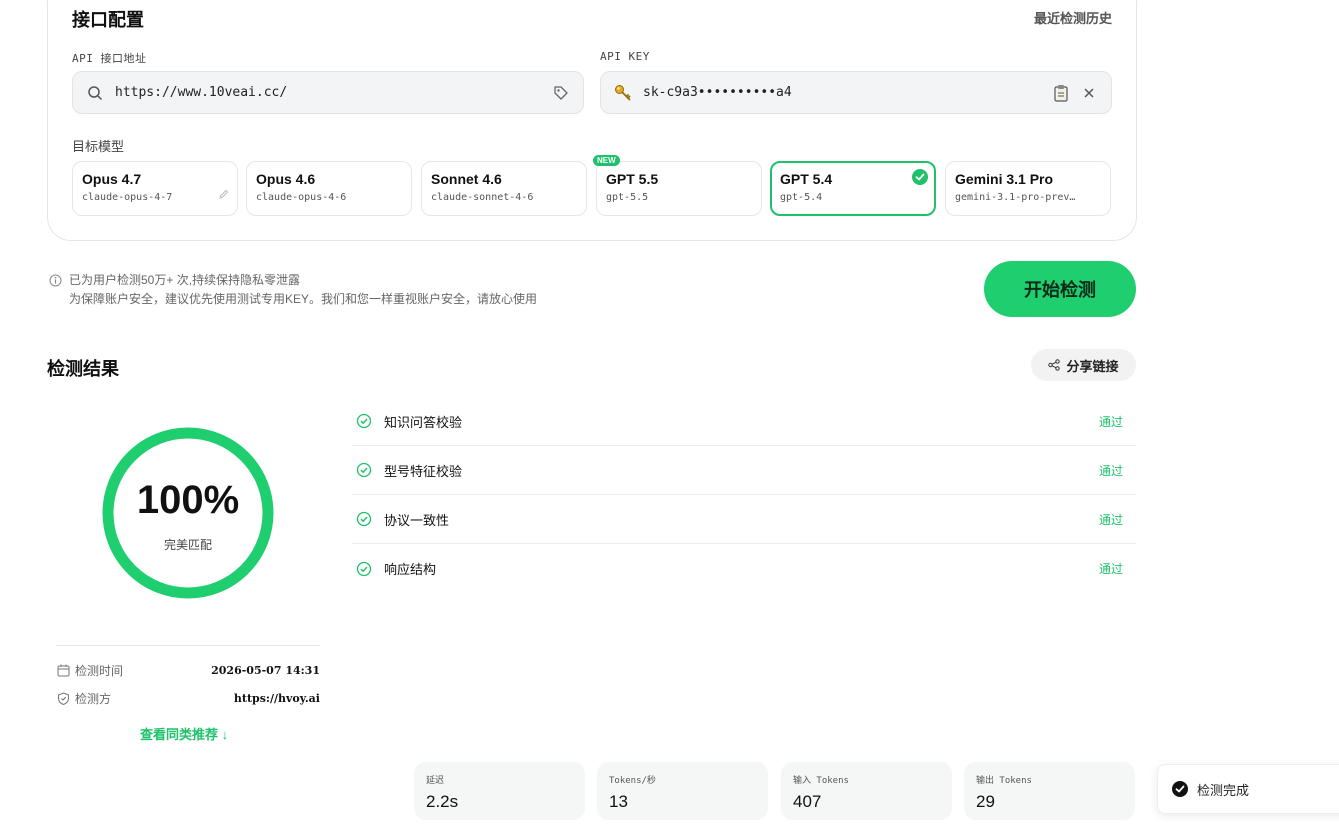 Image resolution: width=1339 pixels, height=837 pixels. What do you see at coordinates (1089, 93) in the screenshot?
I see `close-icon` at bounding box center [1089, 93].